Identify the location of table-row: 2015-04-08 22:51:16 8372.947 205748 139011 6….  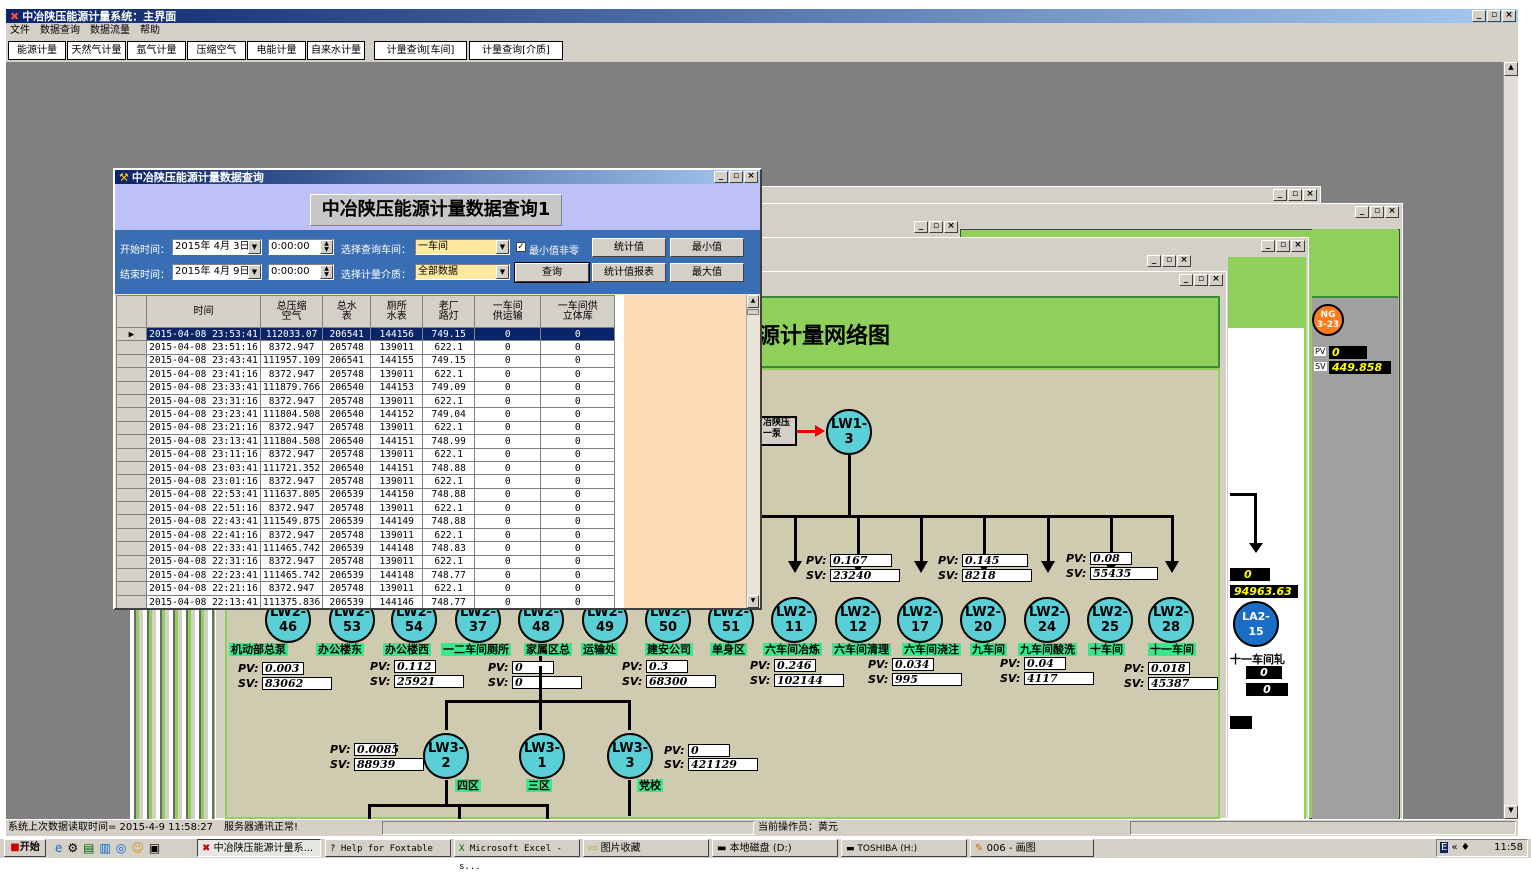
(366, 508).